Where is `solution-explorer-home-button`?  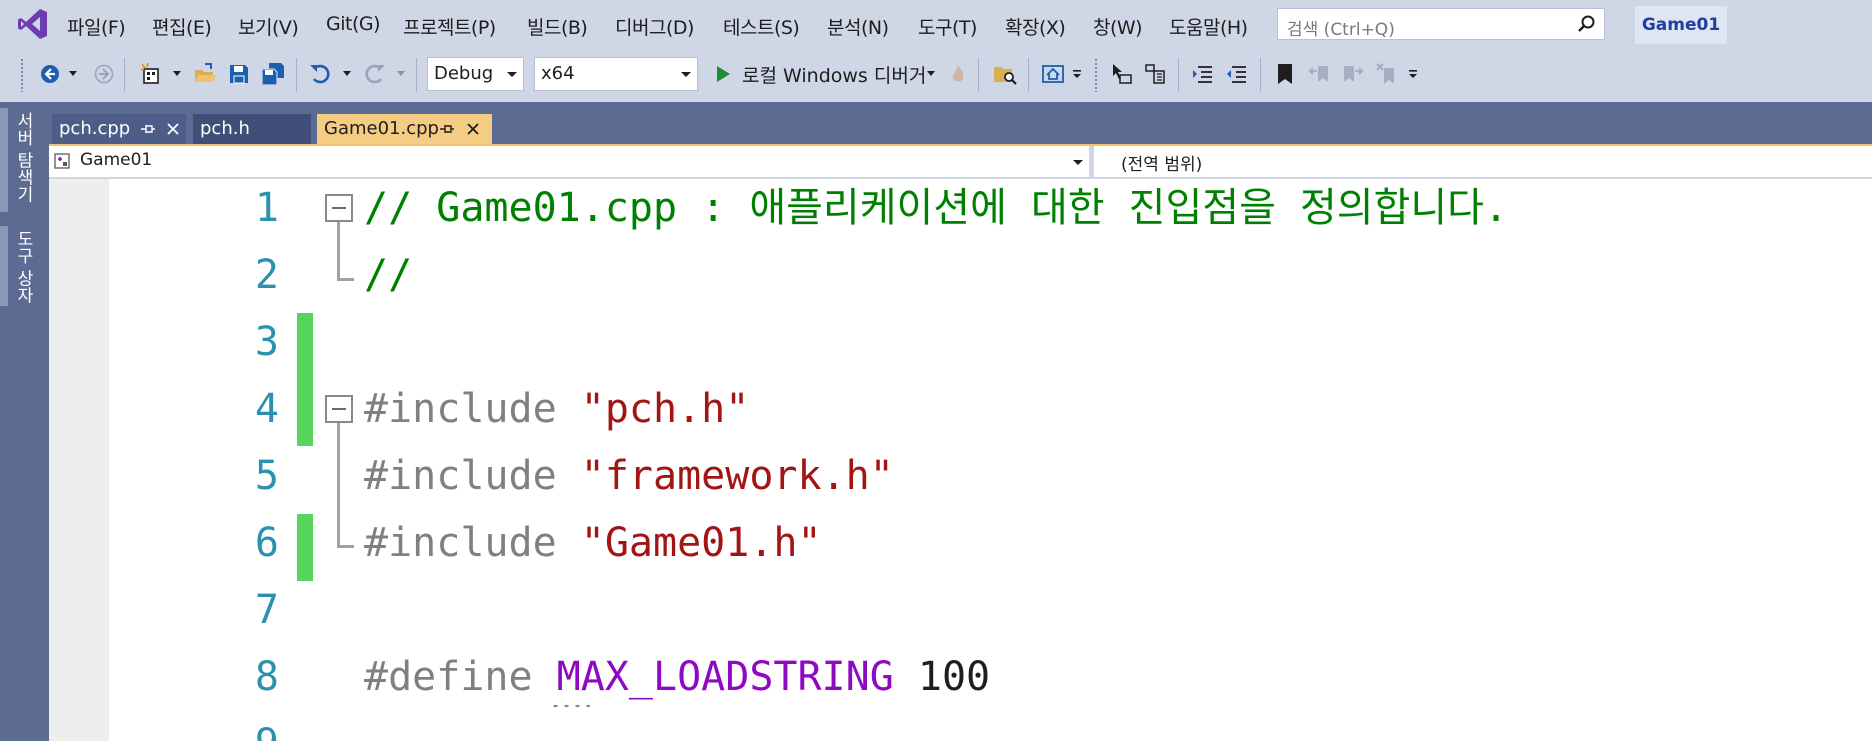 solution-explorer-home-button is located at coordinates (1053, 74).